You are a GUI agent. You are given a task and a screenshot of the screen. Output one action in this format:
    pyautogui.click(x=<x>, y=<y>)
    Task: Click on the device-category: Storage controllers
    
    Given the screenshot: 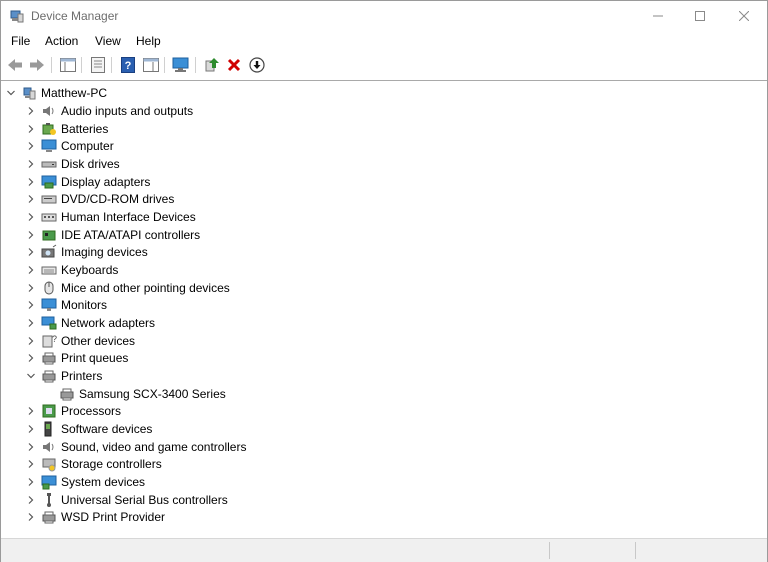 What is the action you would take?
    pyautogui.click(x=93, y=464)
    